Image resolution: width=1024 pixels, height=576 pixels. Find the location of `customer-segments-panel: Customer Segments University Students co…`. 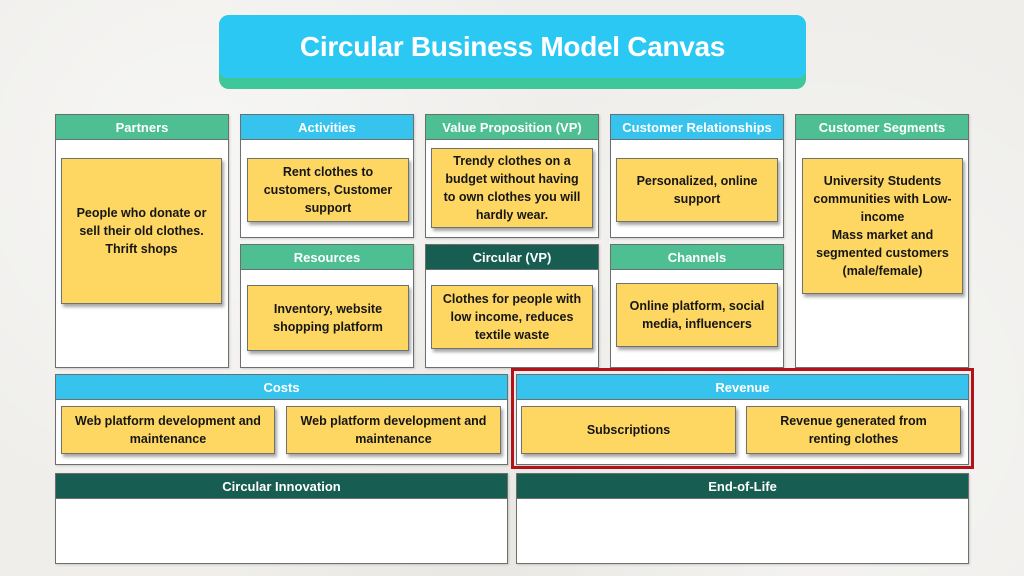

customer-segments-panel: Customer Segments University Students co… is located at coordinates (882, 241).